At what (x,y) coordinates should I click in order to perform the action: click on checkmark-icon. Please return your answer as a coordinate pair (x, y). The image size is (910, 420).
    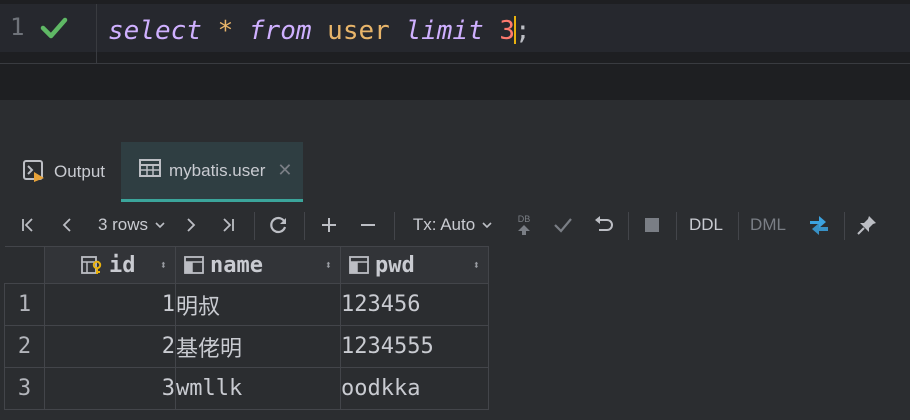
    Looking at the image, I should click on (563, 225).